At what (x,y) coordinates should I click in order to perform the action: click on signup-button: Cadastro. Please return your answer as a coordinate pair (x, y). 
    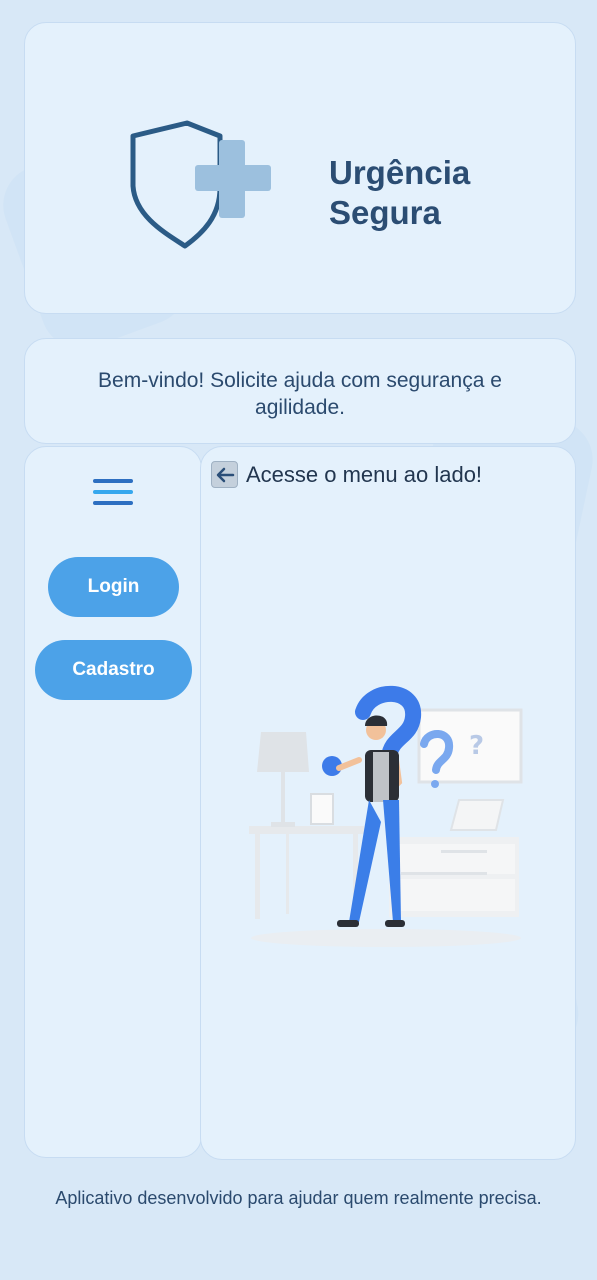
    Looking at the image, I should click on (113, 670).